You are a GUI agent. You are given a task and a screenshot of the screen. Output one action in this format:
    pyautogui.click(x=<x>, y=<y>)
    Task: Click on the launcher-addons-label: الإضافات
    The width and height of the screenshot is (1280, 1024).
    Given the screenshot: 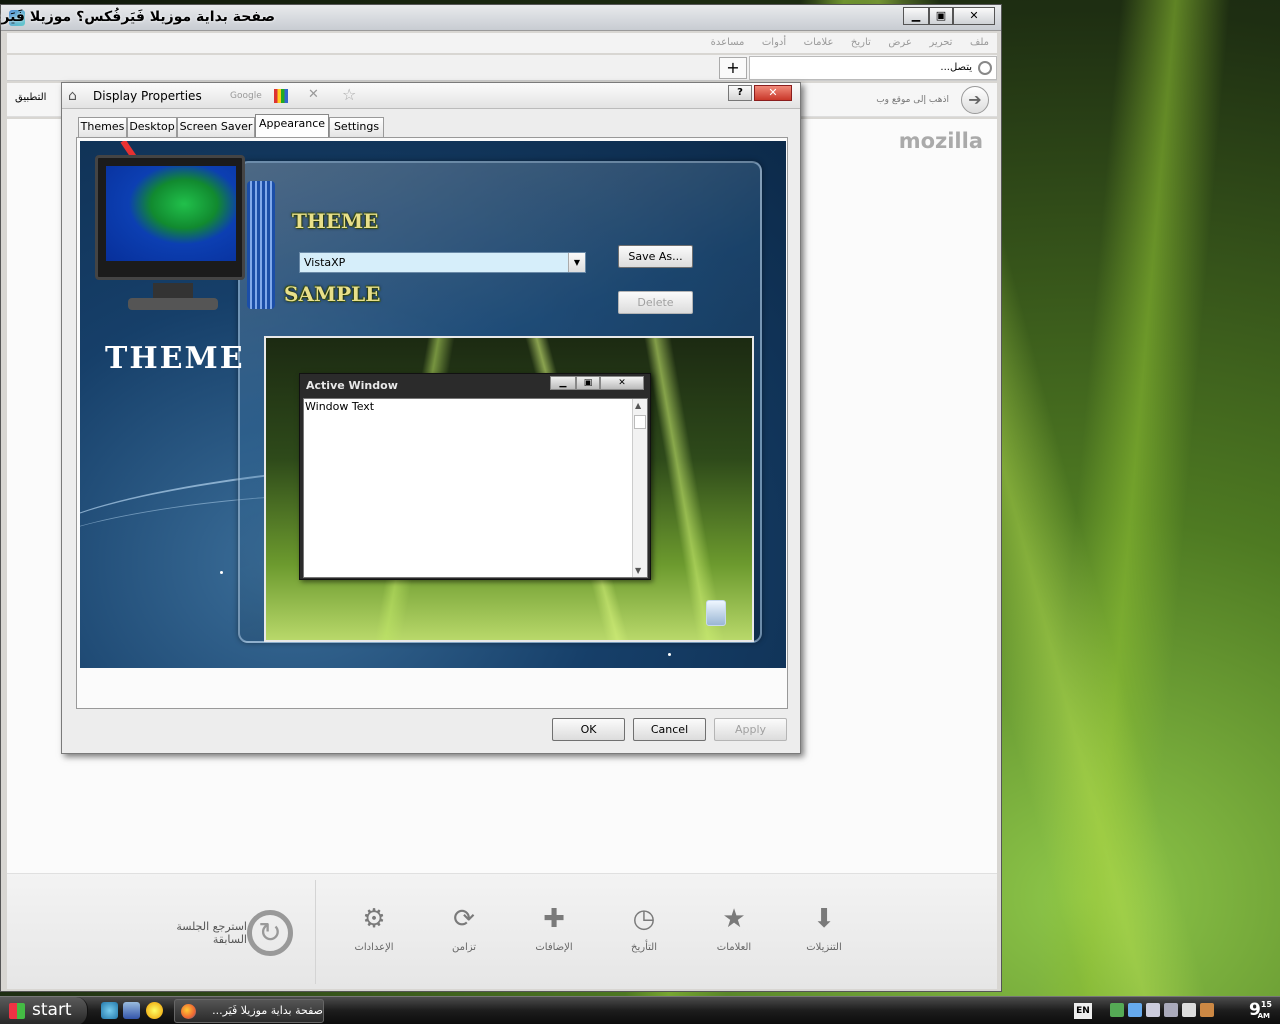 What is the action you would take?
    pyautogui.click(x=554, y=947)
    